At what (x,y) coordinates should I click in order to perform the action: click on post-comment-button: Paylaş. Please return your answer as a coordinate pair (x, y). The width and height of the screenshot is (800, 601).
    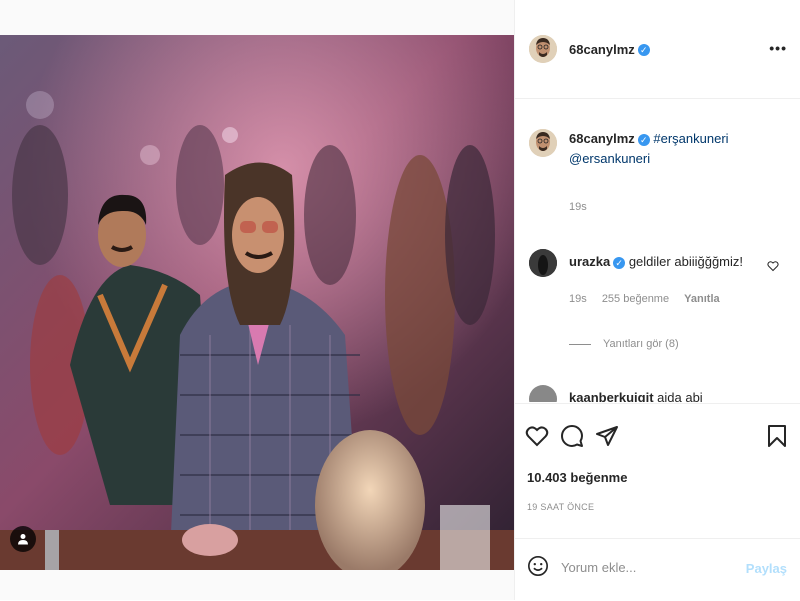
    Looking at the image, I should click on (766, 568).